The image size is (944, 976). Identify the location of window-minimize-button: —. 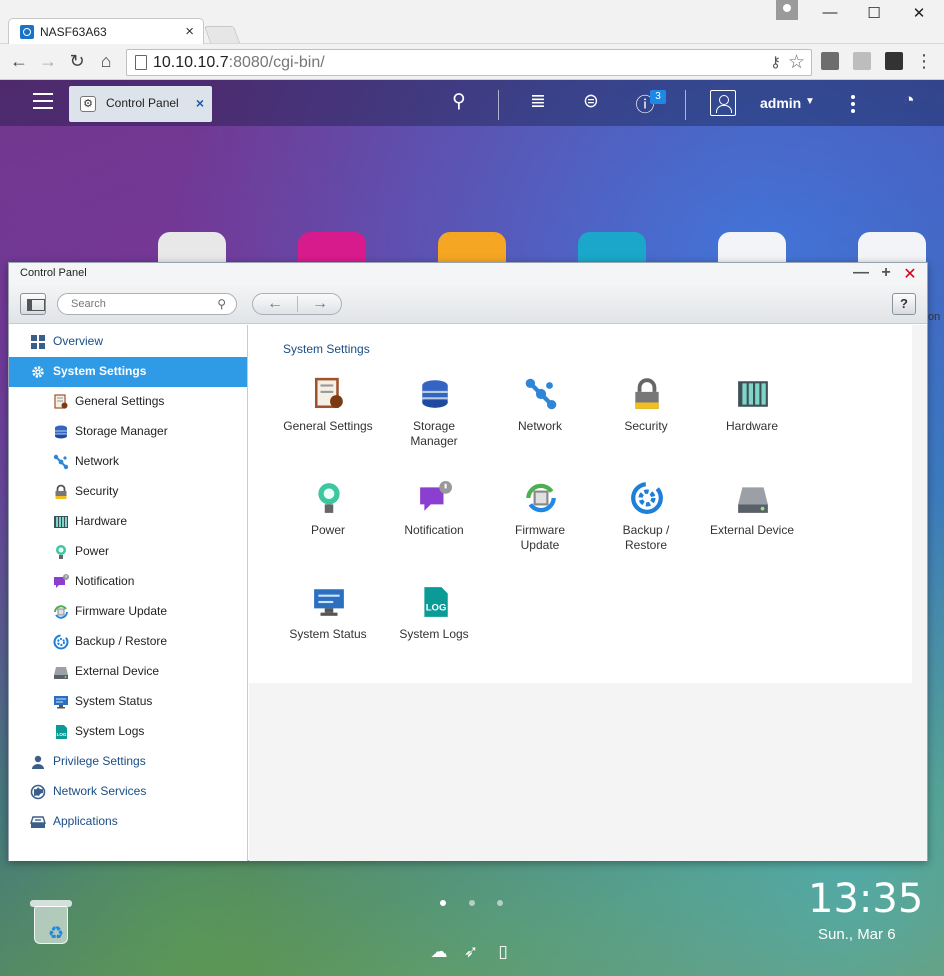
(861, 273).